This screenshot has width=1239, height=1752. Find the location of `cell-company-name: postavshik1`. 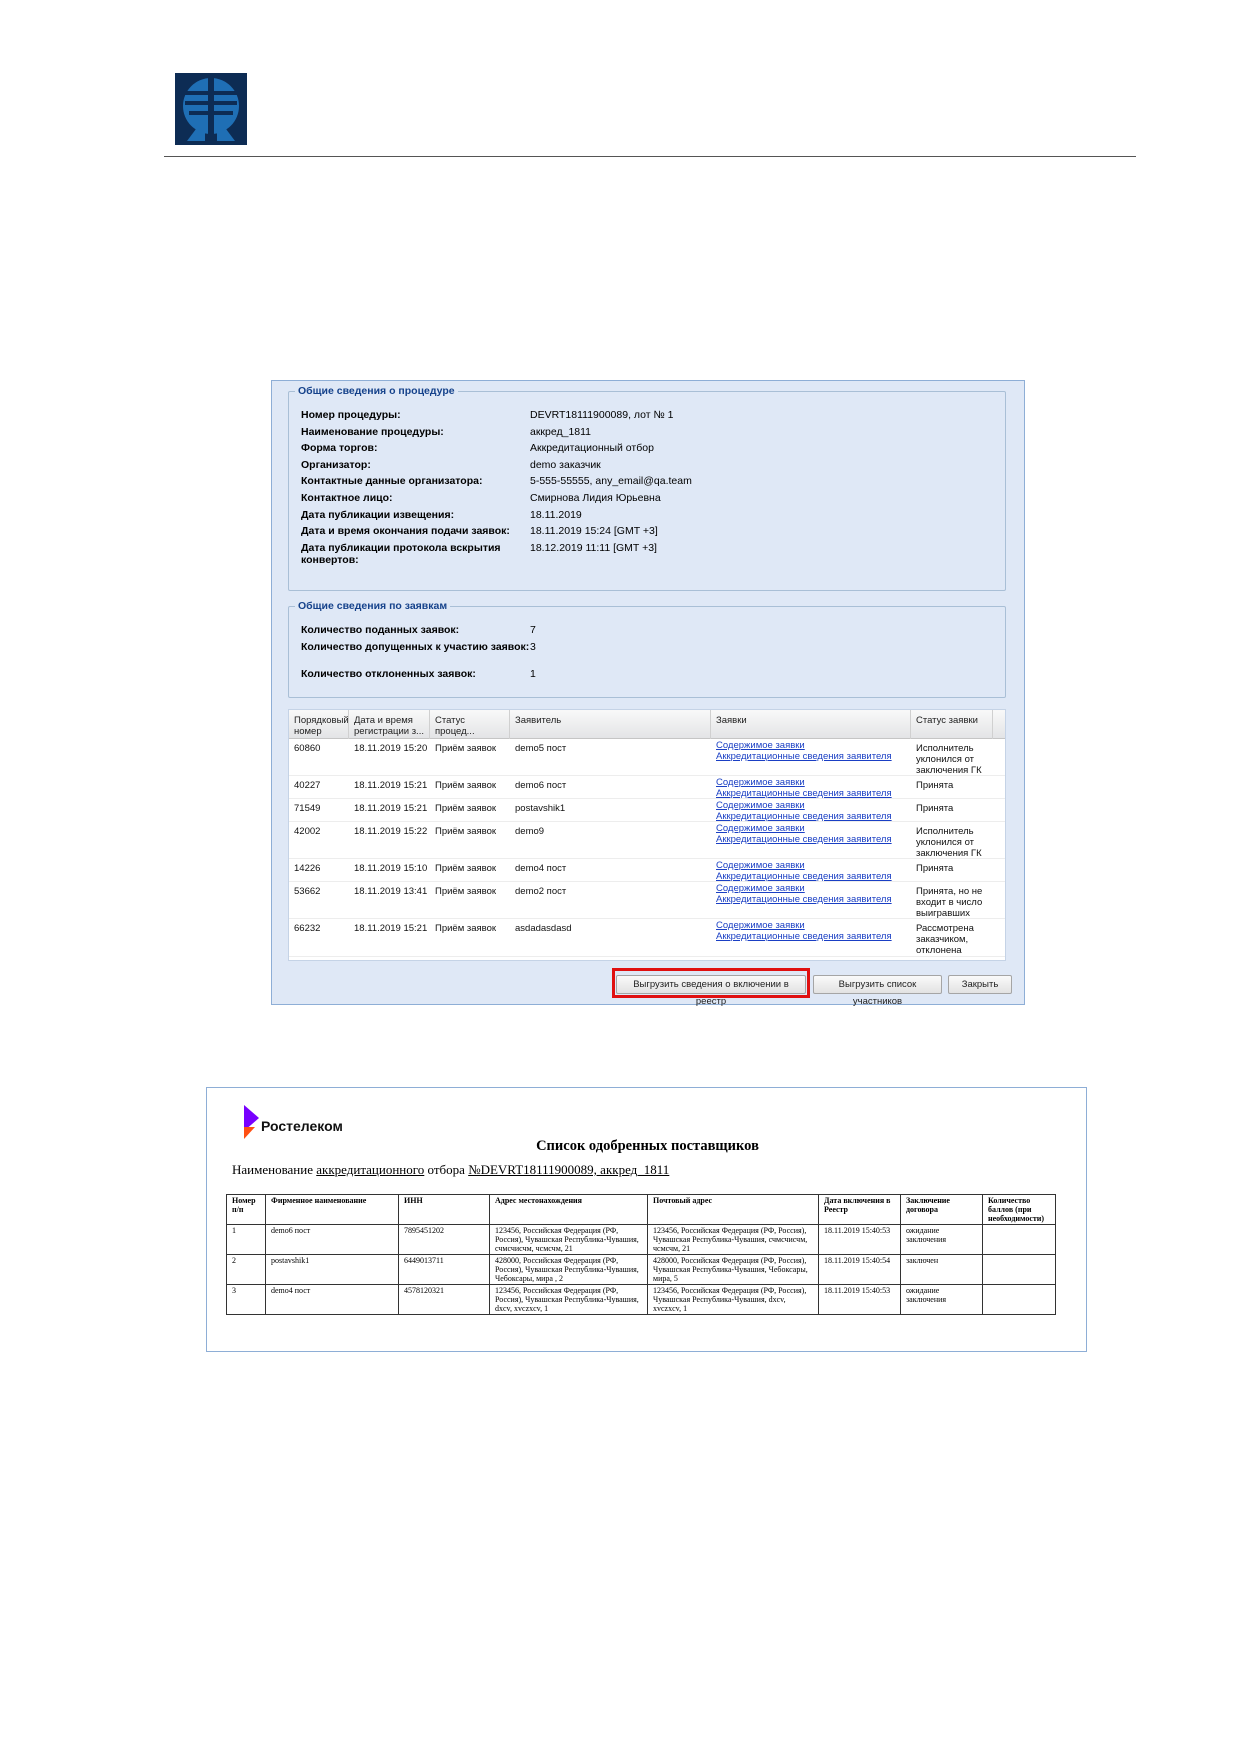

cell-company-name: postavshik1 is located at coordinates (332, 1269).